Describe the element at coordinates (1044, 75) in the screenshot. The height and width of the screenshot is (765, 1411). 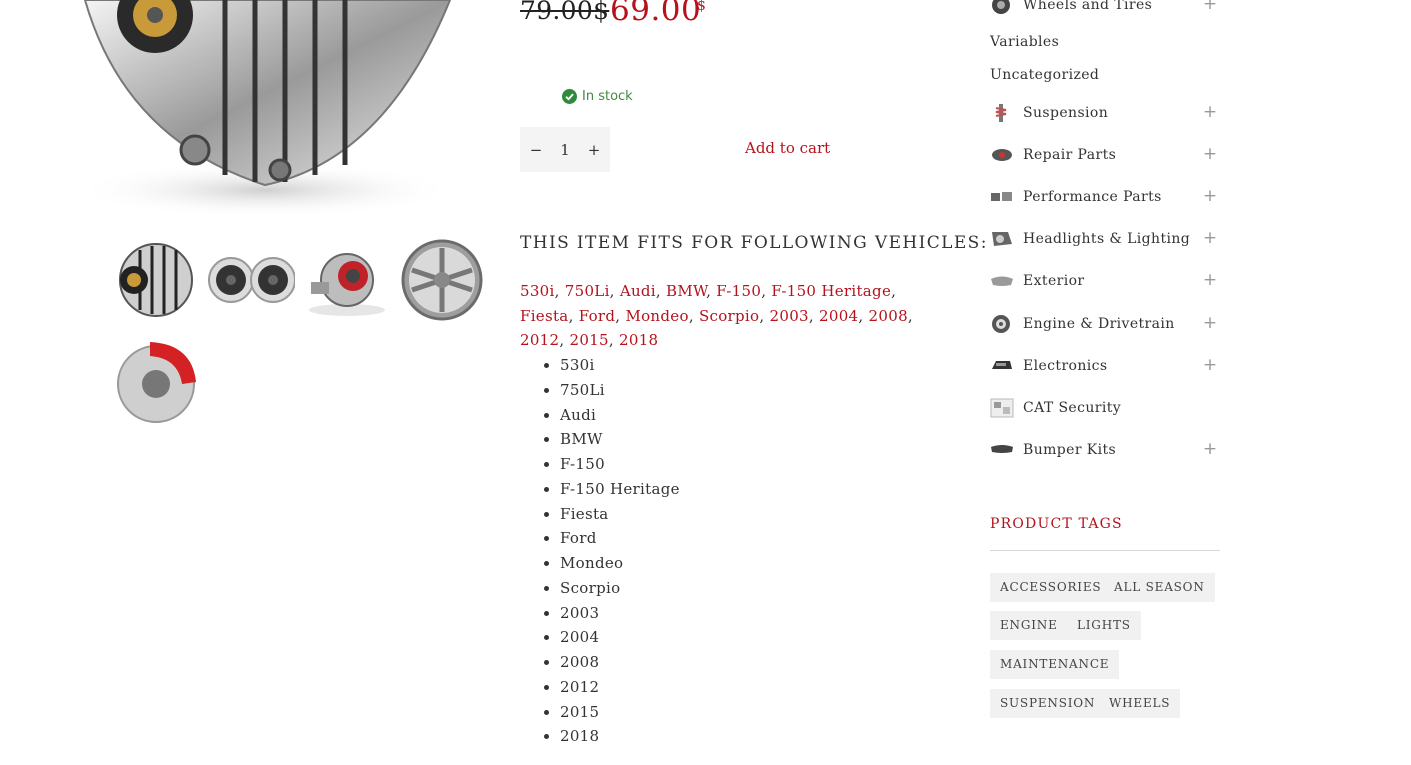
I see `sidebar-item-uncategorized: Uncategorized` at that location.